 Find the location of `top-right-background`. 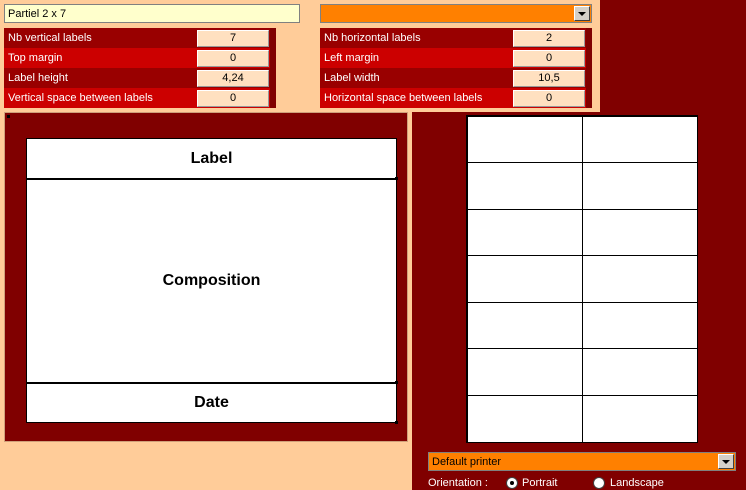

top-right-background is located at coordinates (673, 56).